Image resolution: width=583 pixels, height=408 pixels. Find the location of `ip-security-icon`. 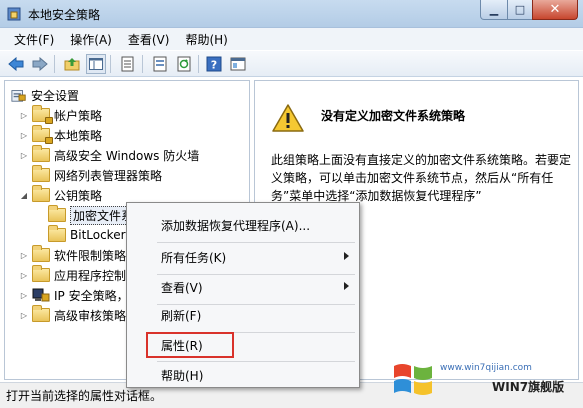

ip-security-icon is located at coordinates (41, 295).